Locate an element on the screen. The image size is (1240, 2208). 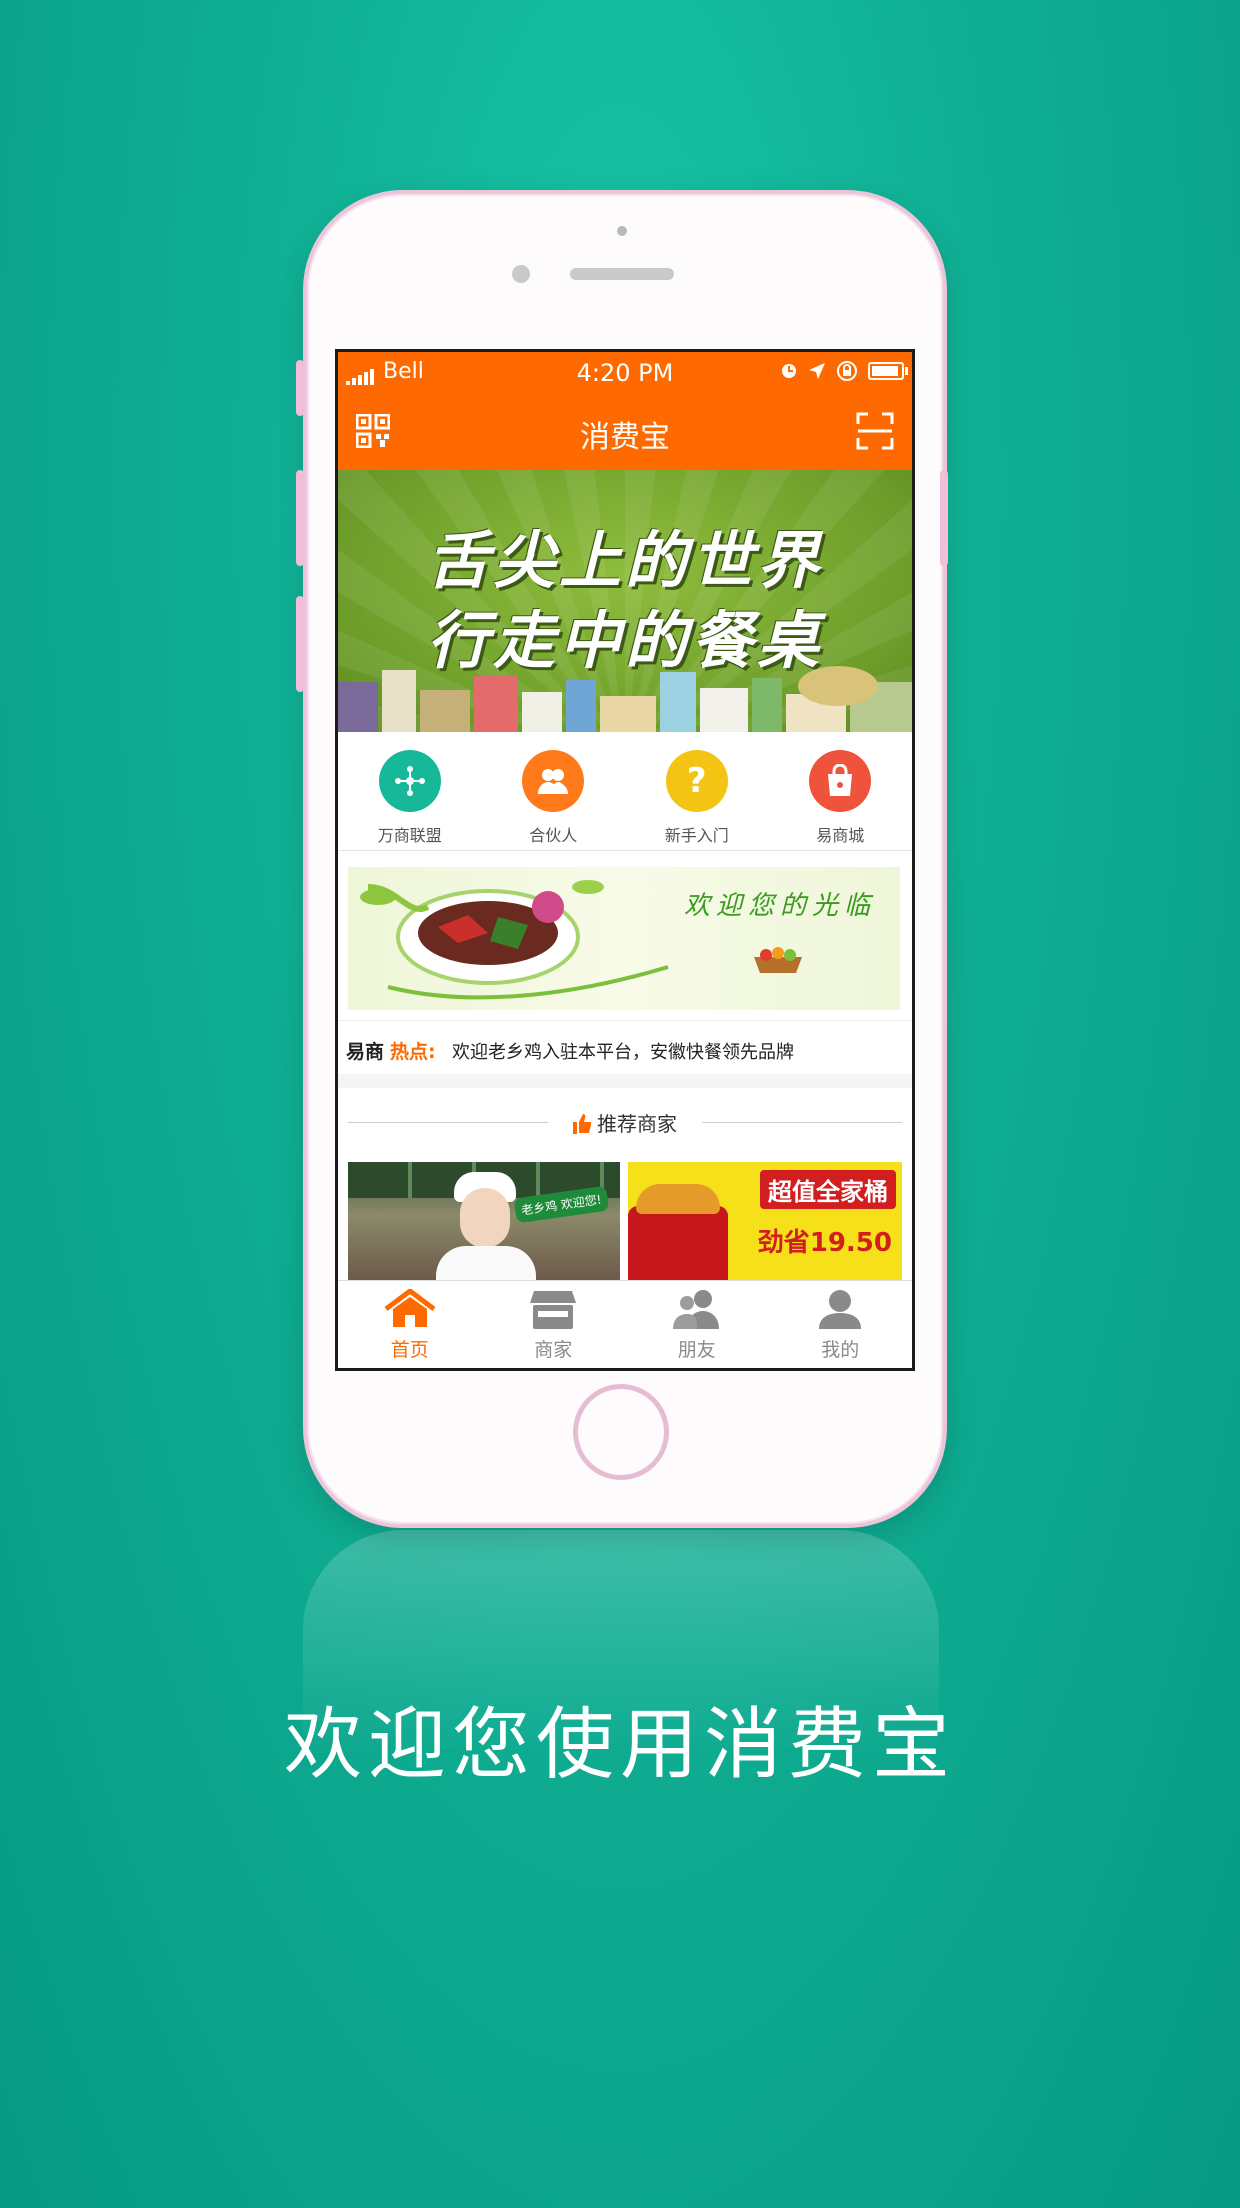
tab-profile: 我的 is located at coordinates (841, 1324).